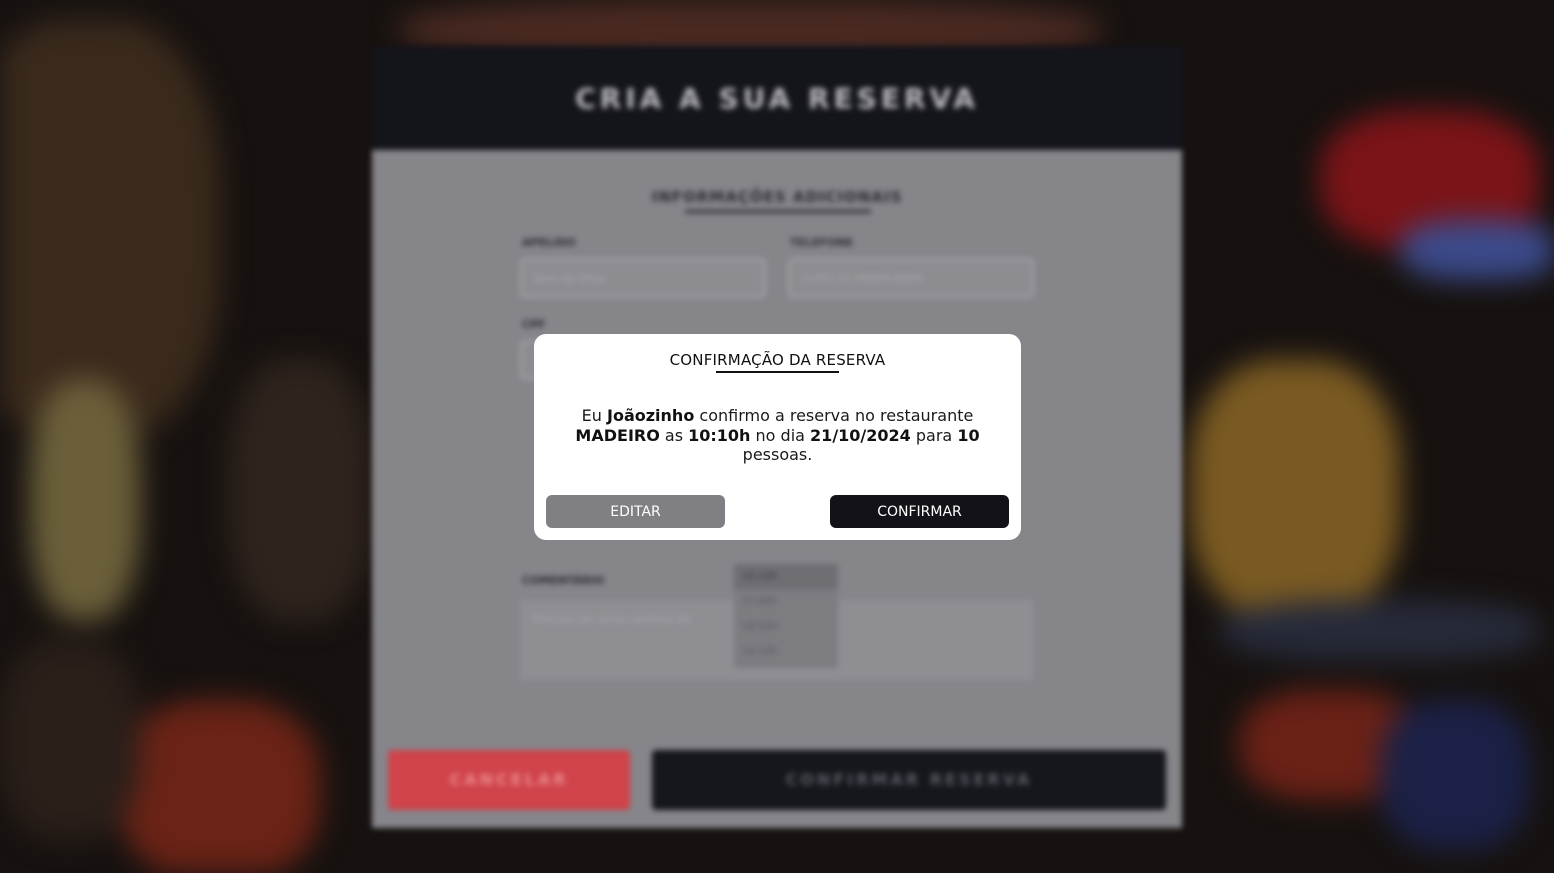 This screenshot has height=873, width=1554. I want to click on panel-title: CRIA A SUA RESERVA, so click(777, 98).